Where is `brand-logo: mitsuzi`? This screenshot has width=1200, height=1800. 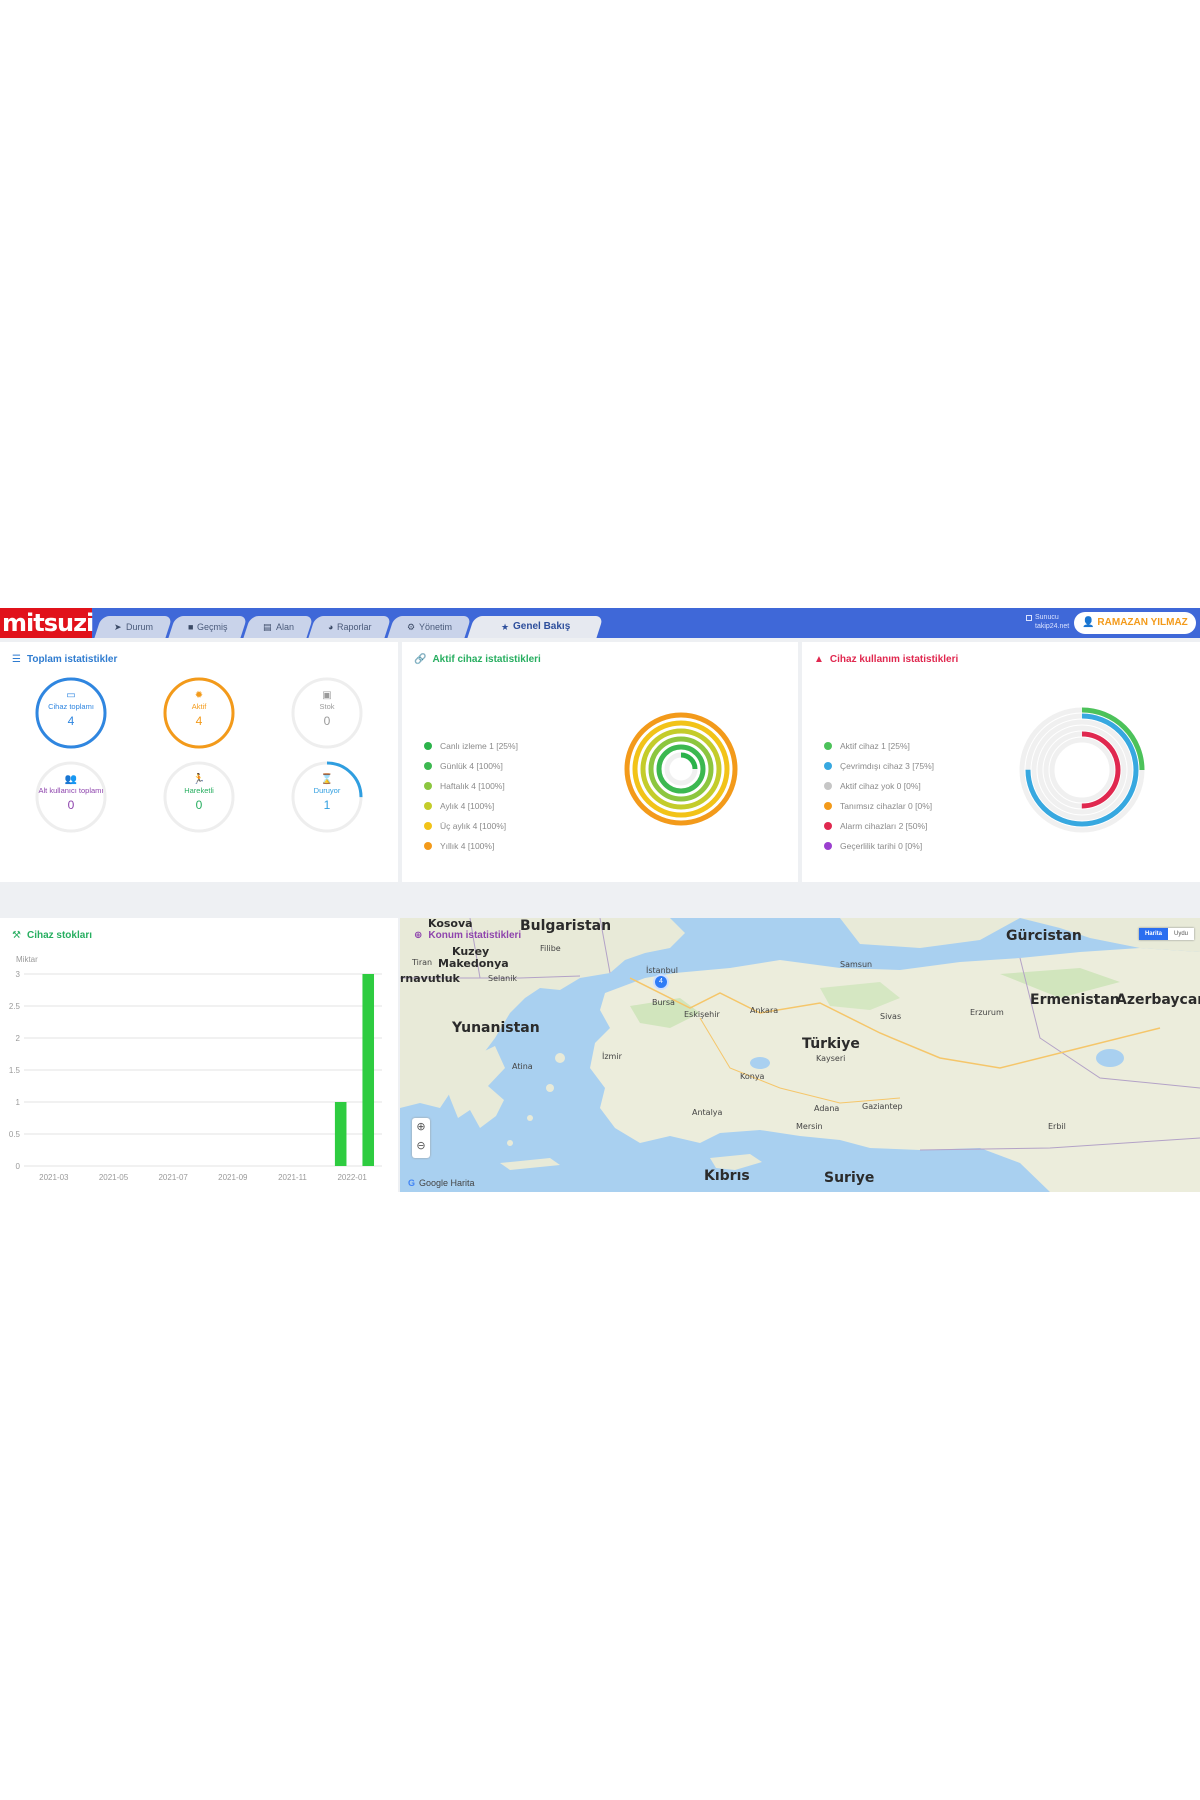 brand-logo: mitsuzi is located at coordinates (47, 623).